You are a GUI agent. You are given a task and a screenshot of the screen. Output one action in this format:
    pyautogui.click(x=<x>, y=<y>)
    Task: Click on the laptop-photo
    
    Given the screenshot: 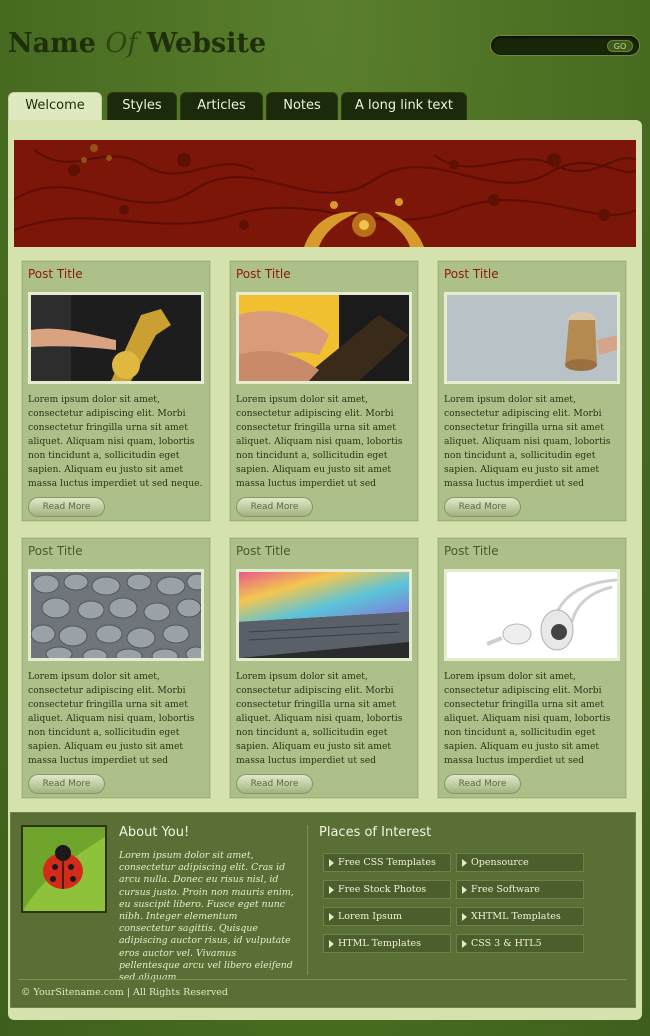 What is the action you would take?
    pyautogui.click(x=324, y=615)
    